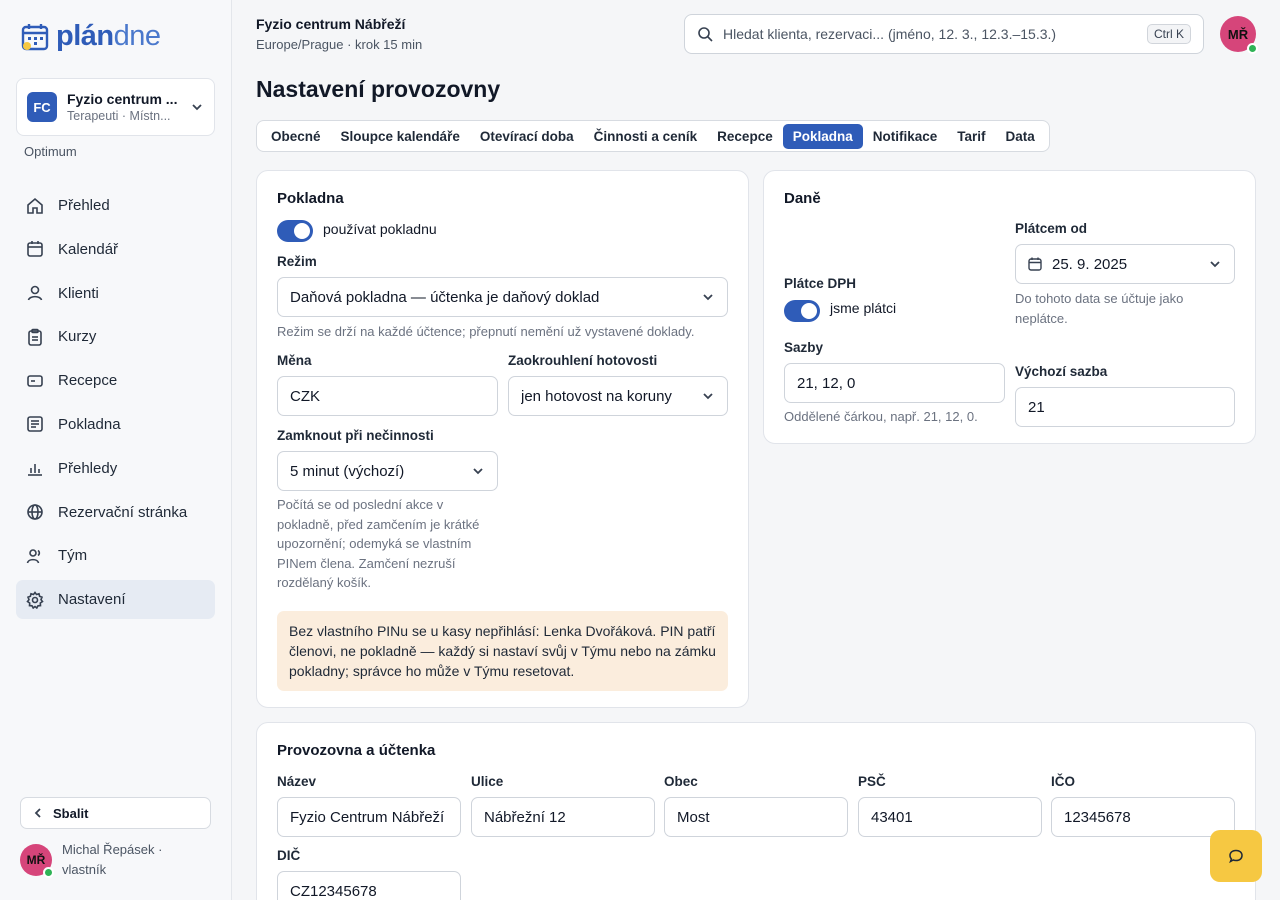 This screenshot has width=1280, height=900. I want to click on city-input: Most, so click(756, 817).